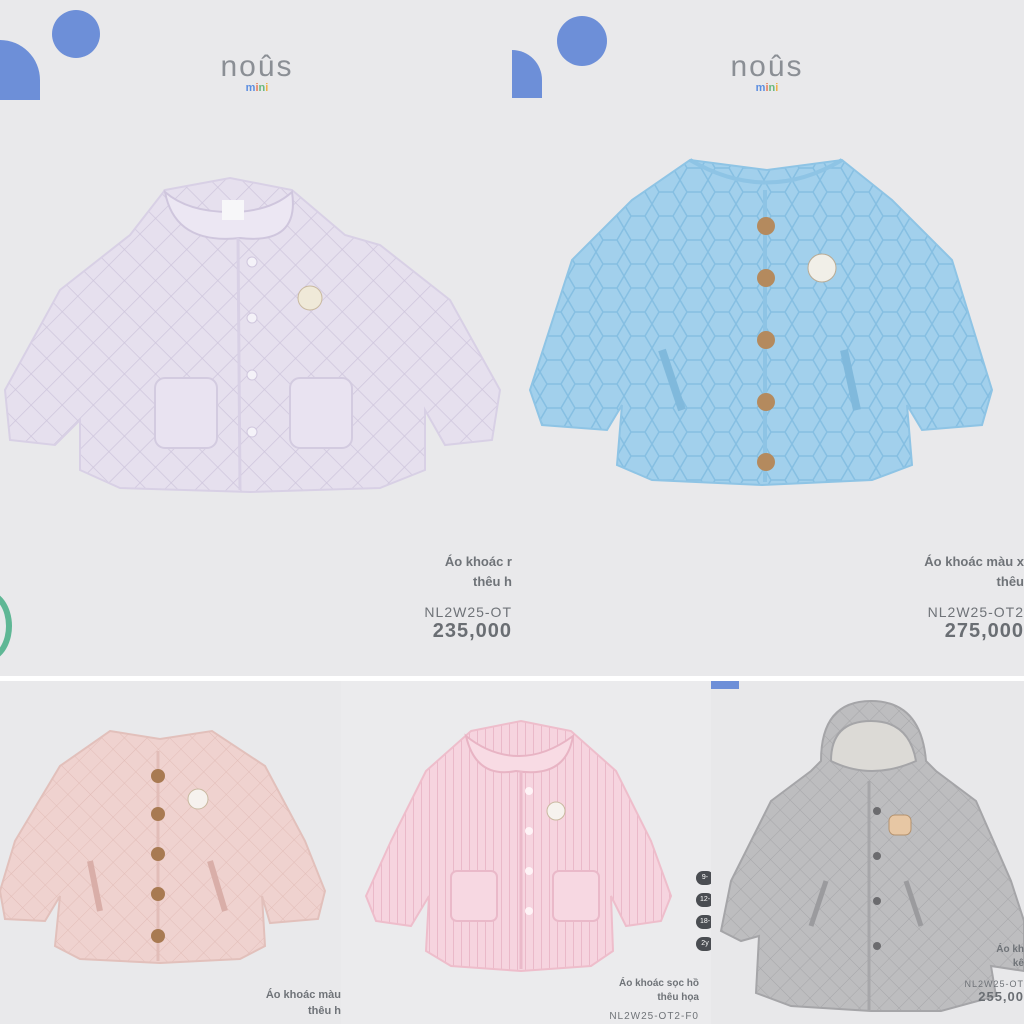  What do you see at coordinates (984, 631) in the screenshot?
I see `product-price: 275,000` at bounding box center [984, 631].